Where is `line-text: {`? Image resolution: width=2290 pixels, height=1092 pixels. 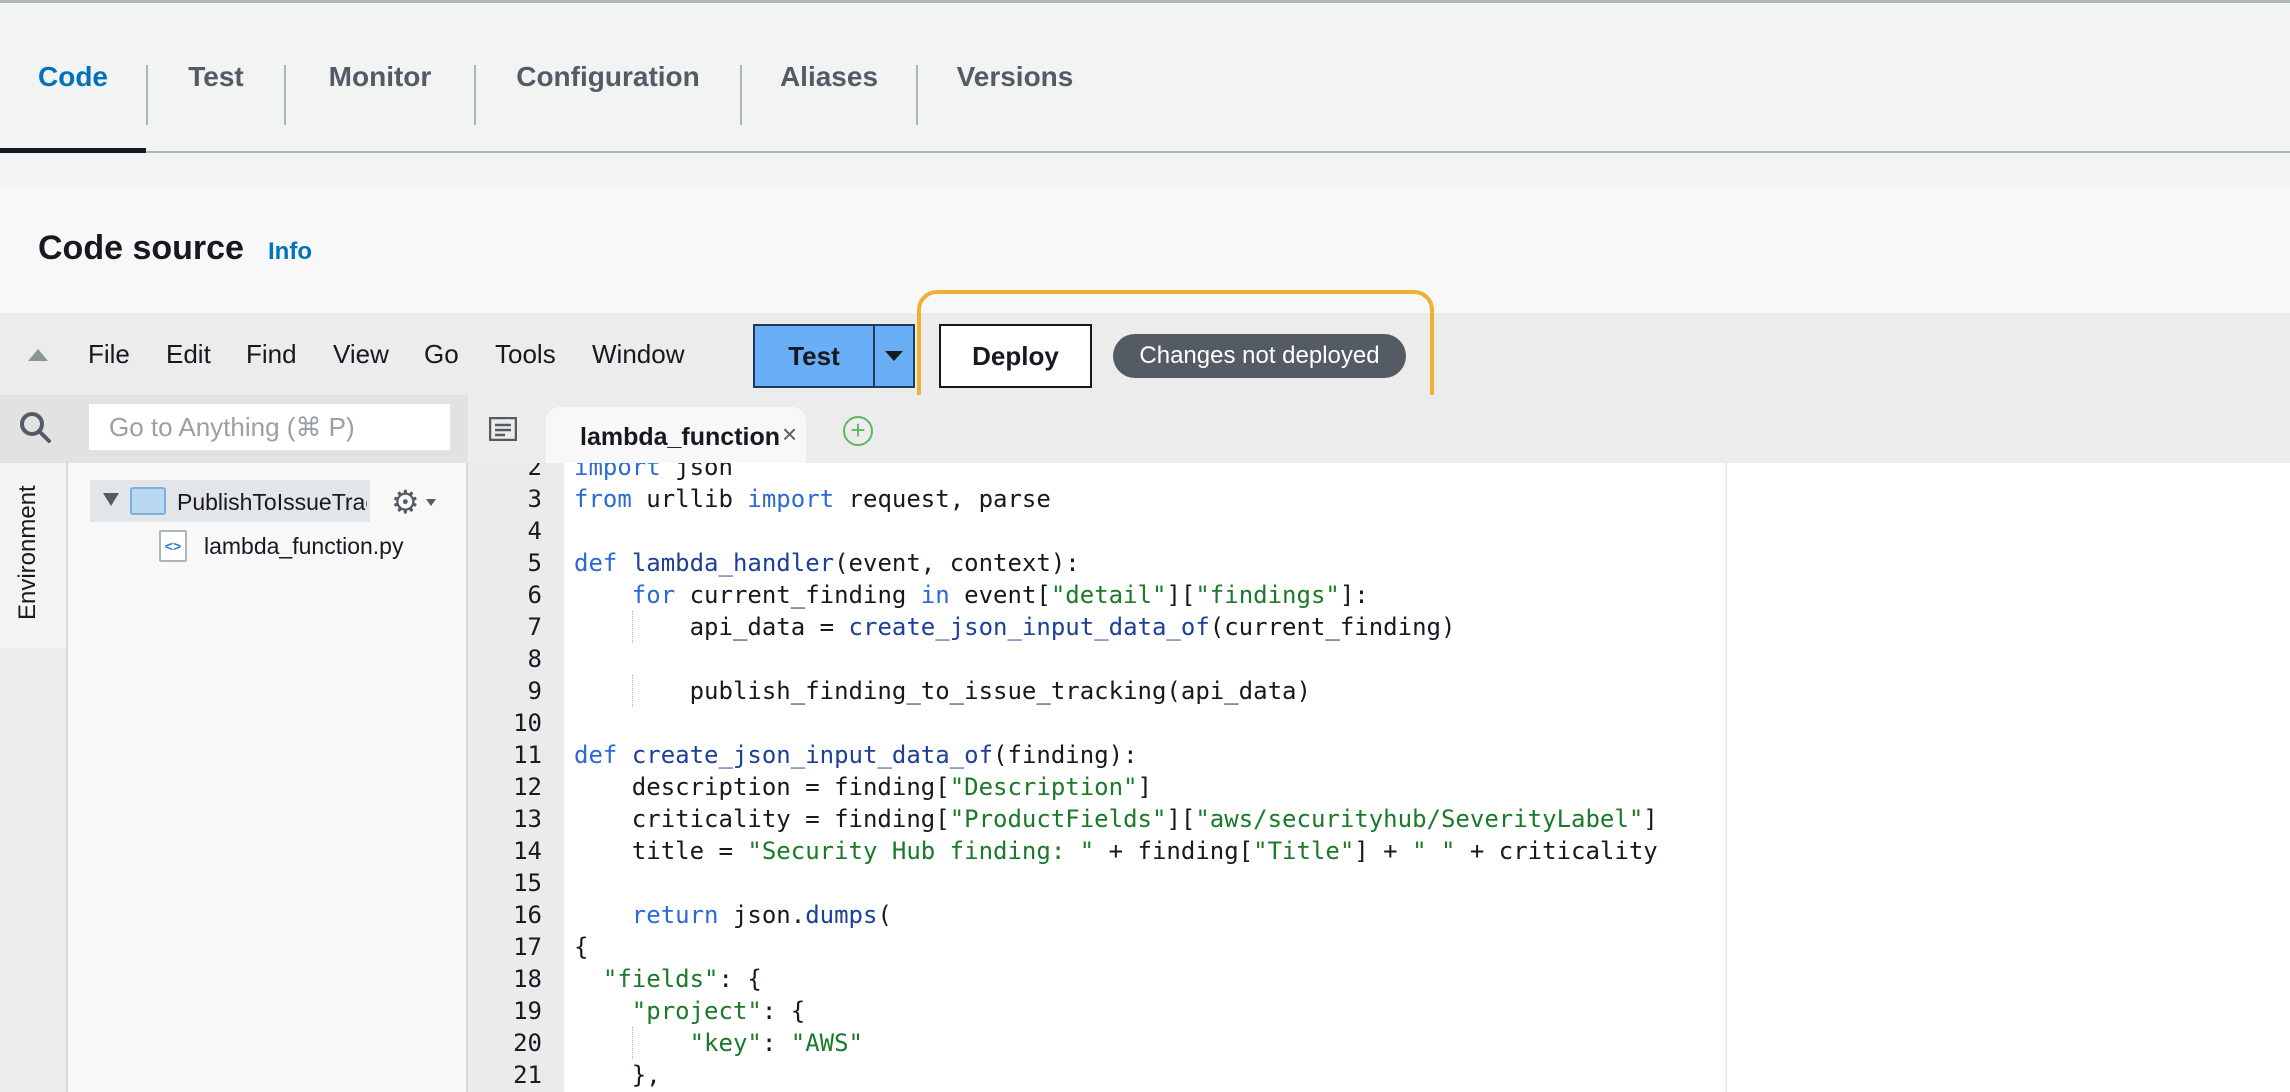
line-text: { is located at coordinates (581, 947).